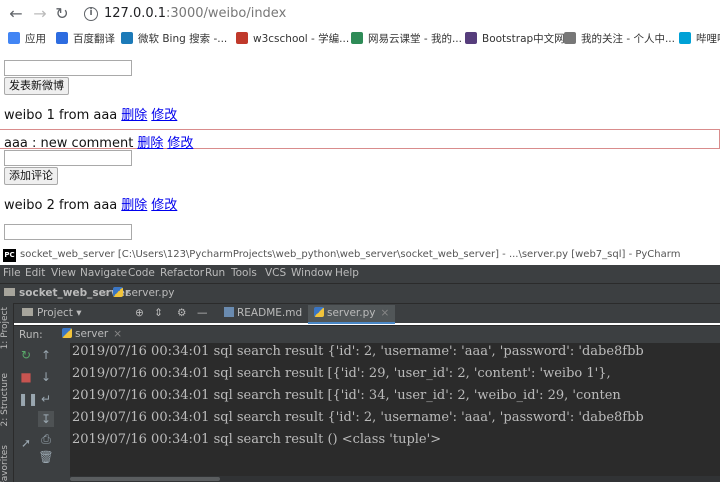  Describe the element at coordinates (150, 143) in the screenshot. I see `delete-comment-link: 删除` at that location.